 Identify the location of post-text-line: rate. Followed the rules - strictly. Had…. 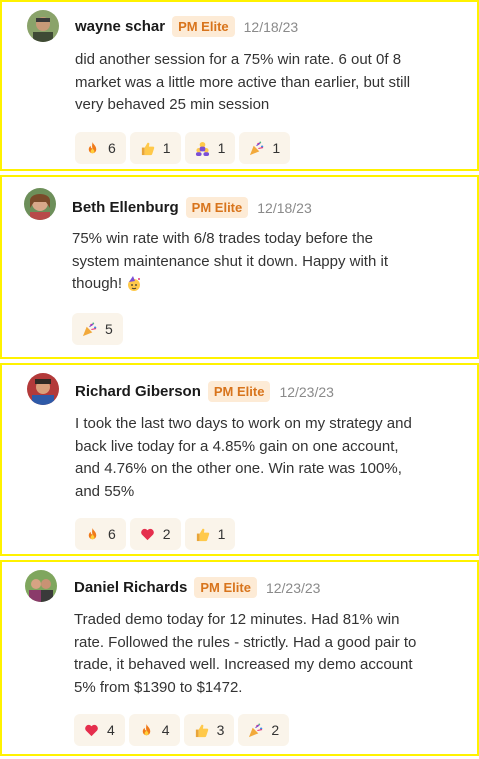
(245, 642).